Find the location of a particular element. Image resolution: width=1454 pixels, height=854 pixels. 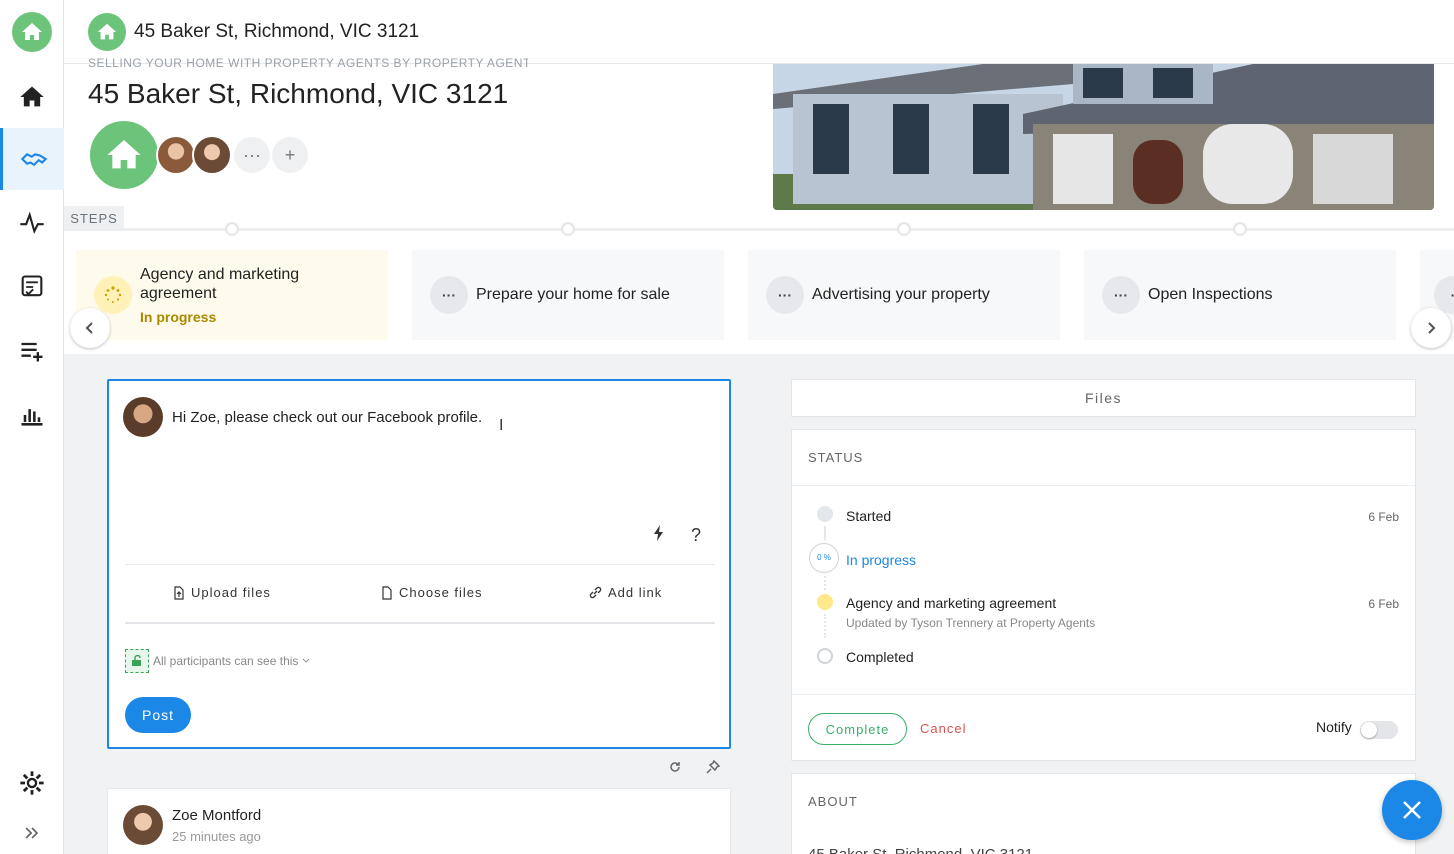

add-link-label: Add link is located at coordinates (635, 592).